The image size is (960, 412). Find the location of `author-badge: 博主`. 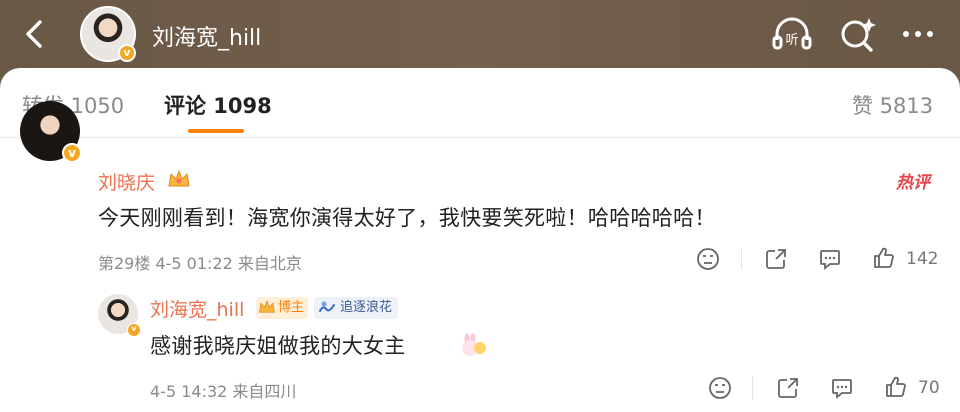

author-badge: 博主 is located at coordinates (282, 308).